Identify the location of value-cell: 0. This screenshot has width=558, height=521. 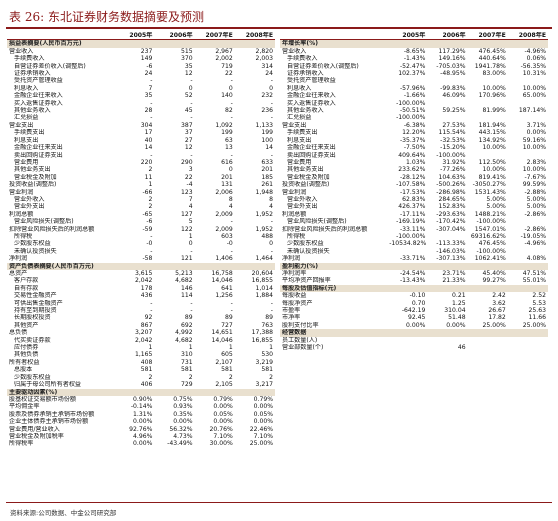
(190, 88).